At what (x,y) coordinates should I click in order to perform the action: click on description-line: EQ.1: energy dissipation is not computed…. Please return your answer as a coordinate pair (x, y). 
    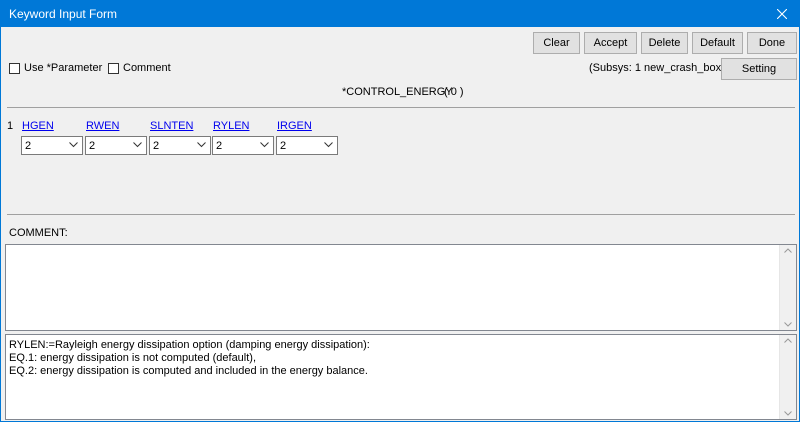
    Looking at the image, I should click on (133, 358).